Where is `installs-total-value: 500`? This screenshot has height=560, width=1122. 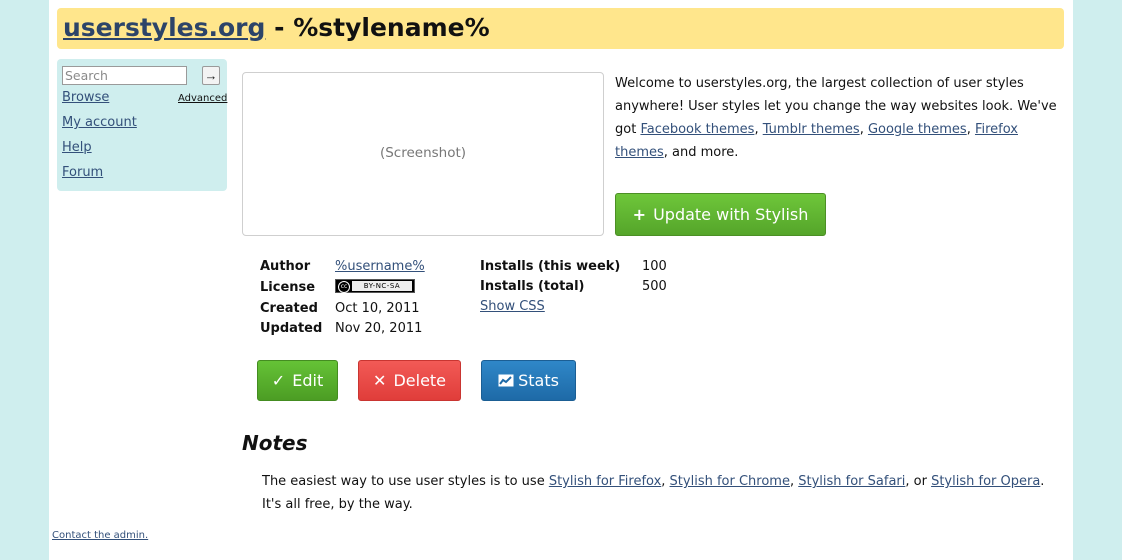
installs-total-value: 500 is located at coordinates (654, 286).